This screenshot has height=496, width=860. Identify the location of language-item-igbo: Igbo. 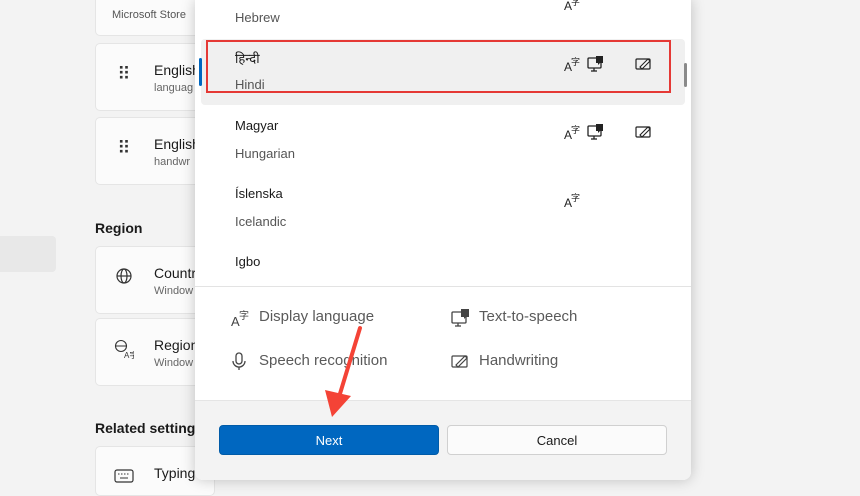
(443, 265).